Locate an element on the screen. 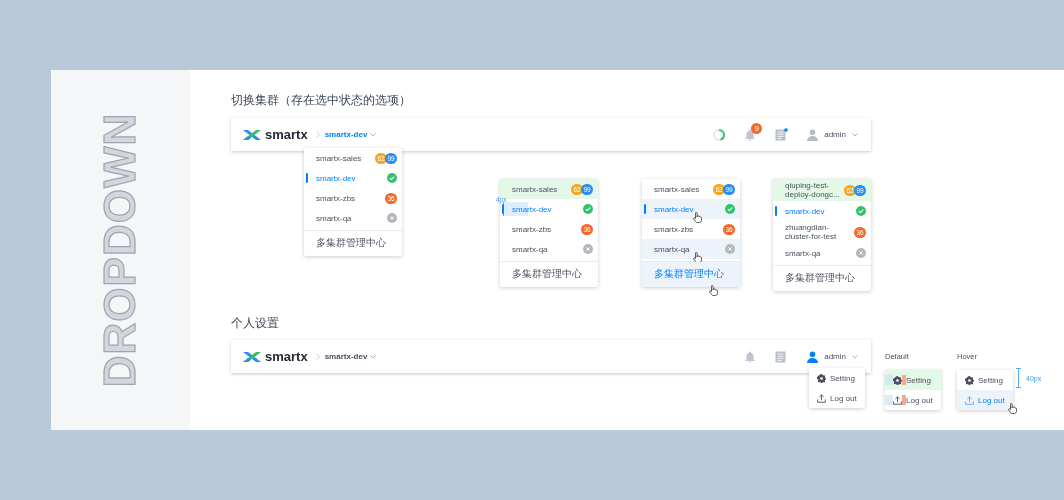 The height and width of the screenshot is (500, 1064). progress-ring-icon is located at coordinates (719, 134).